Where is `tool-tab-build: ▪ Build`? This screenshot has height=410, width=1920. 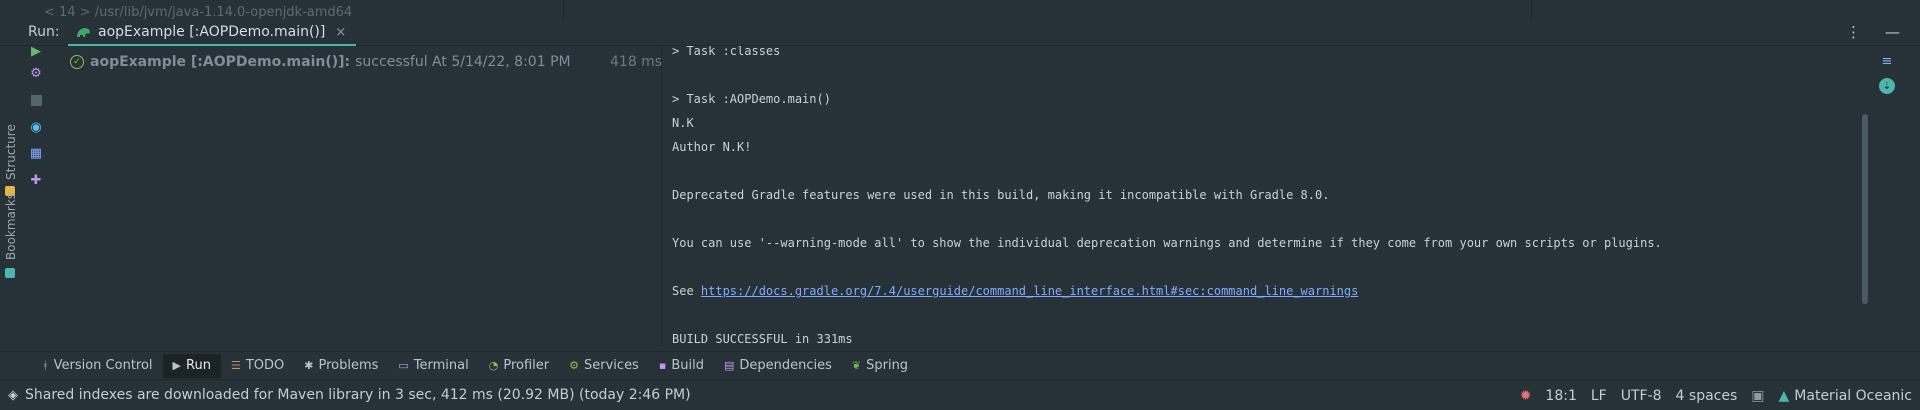 tool-tab-build: ▪ Build is located at coordinates (681, 366).